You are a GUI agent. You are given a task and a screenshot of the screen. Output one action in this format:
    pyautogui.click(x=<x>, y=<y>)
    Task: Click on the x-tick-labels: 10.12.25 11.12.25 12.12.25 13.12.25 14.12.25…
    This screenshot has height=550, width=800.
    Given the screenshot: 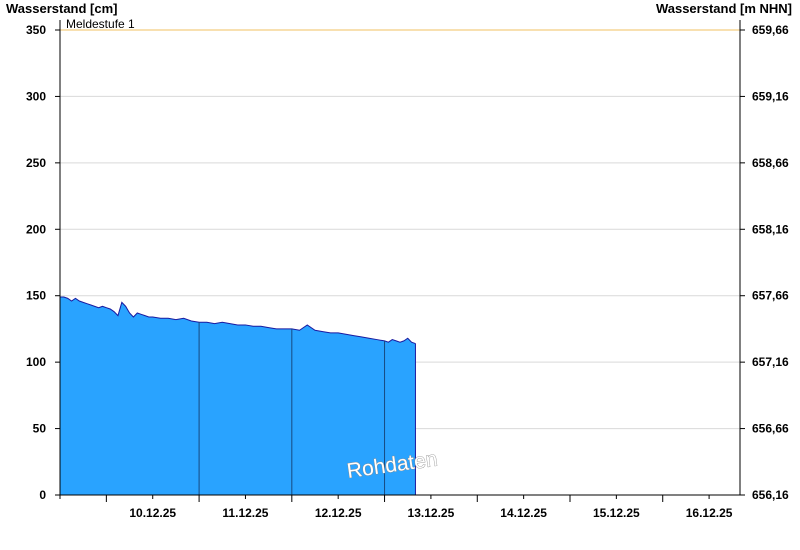 What is the action you would take?
    pyautogui.click(x=430, y=513)
    